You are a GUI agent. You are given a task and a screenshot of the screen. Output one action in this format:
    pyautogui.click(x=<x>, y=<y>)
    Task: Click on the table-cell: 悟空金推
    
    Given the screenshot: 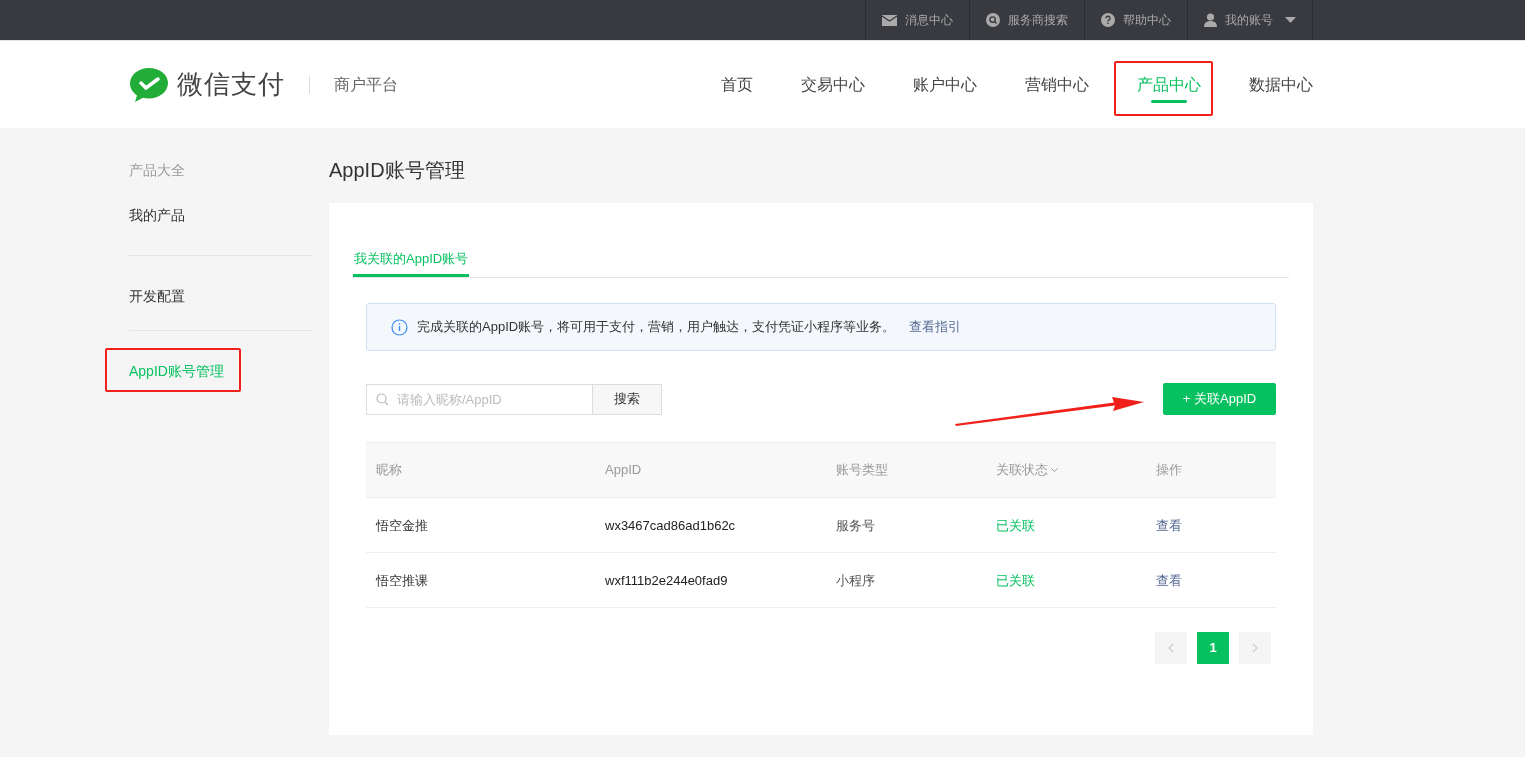 What is the action you would take?
    pyautogui.click(x=402, y=525)
    